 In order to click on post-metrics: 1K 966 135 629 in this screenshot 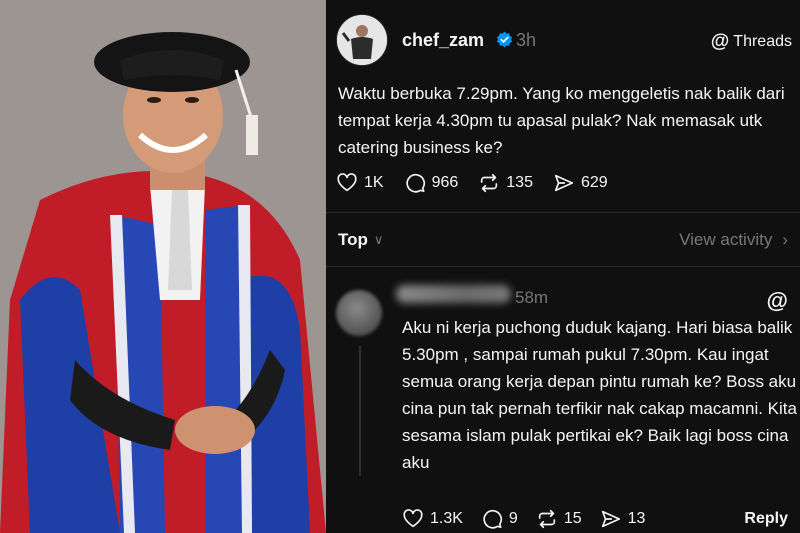, I will do `click(482, 183)`.